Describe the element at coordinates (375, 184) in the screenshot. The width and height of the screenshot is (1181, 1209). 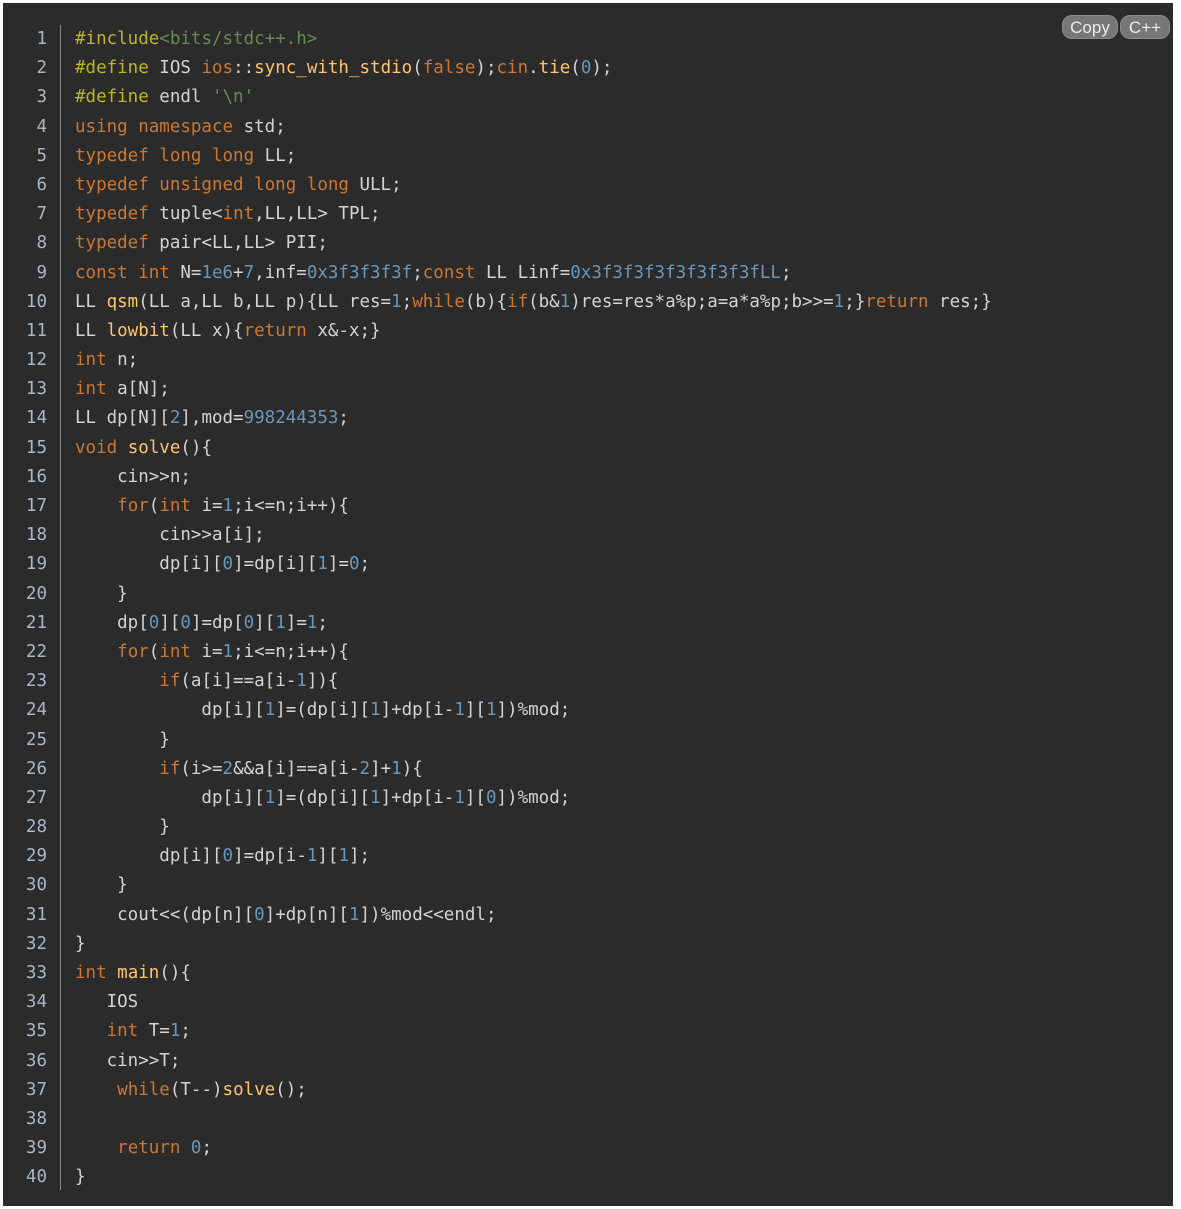
I see `code-token: ULL;` at that location.